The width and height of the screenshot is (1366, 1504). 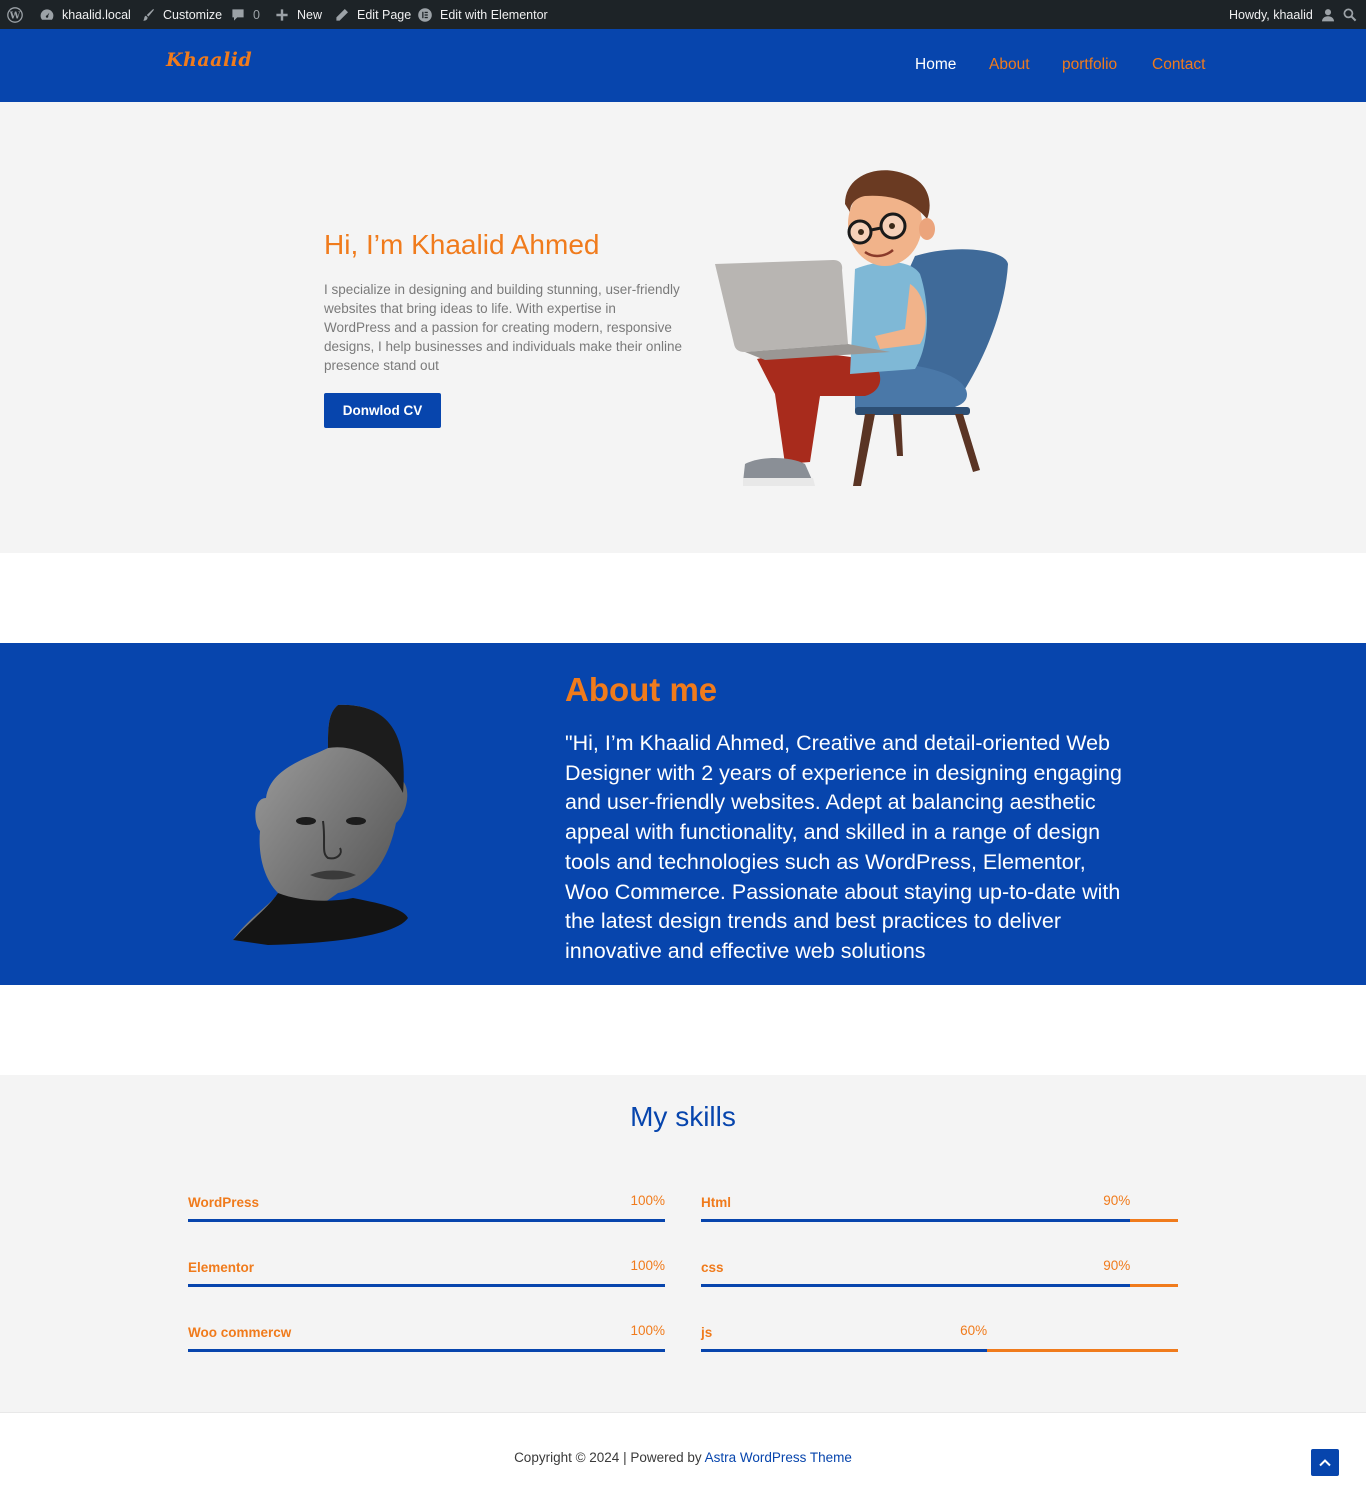 What do you see at coordinates (1328, 15) in the screenshot?
I see `user-icon` at bounding box center [1328, 15].